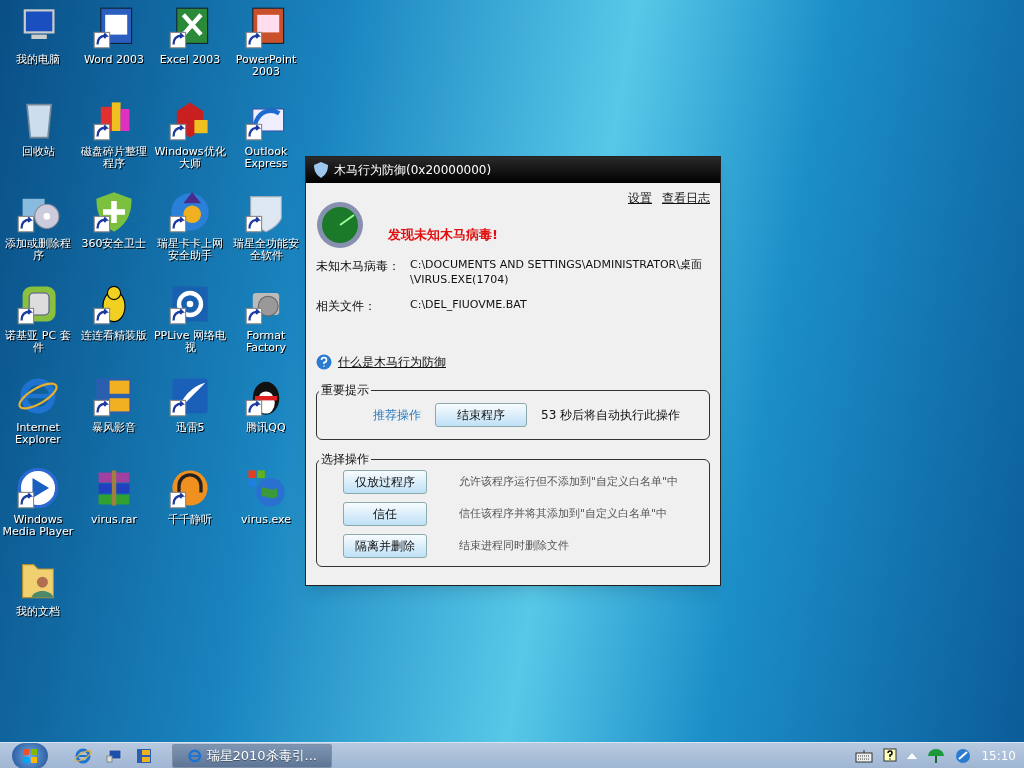  What do you see at coordinates (358, 266) in the screenshot?
I see `field-label: 未知木马病毒：` at bounding box center [358, 266].